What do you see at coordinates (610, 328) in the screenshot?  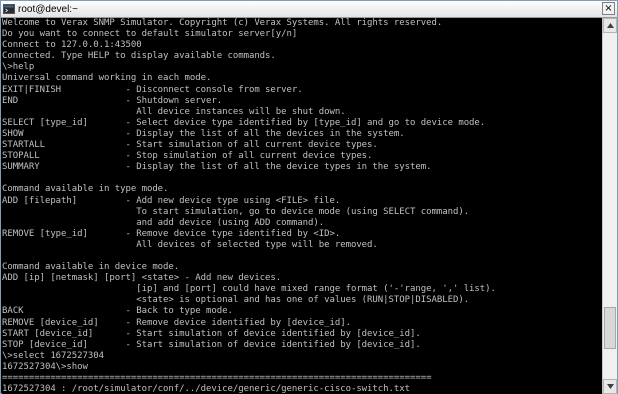 I see `scrollbar-thumb` at bounding box center [610, 328].